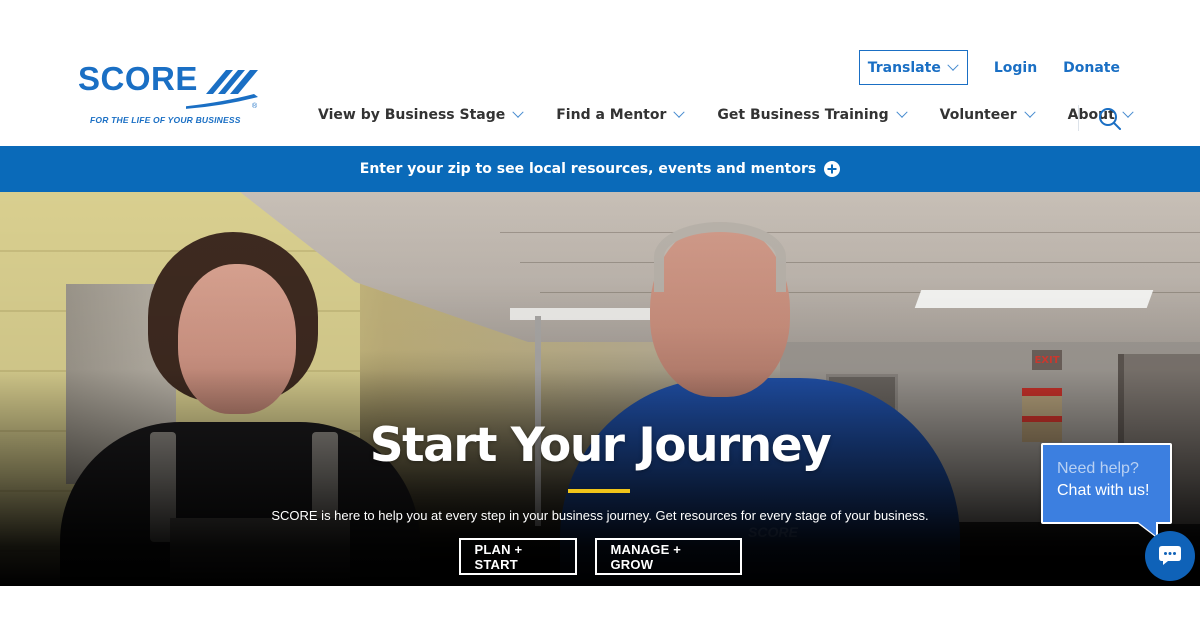 This screenshot has width=1200, height=630. I want to click on search-icon, so click(1110, 119).